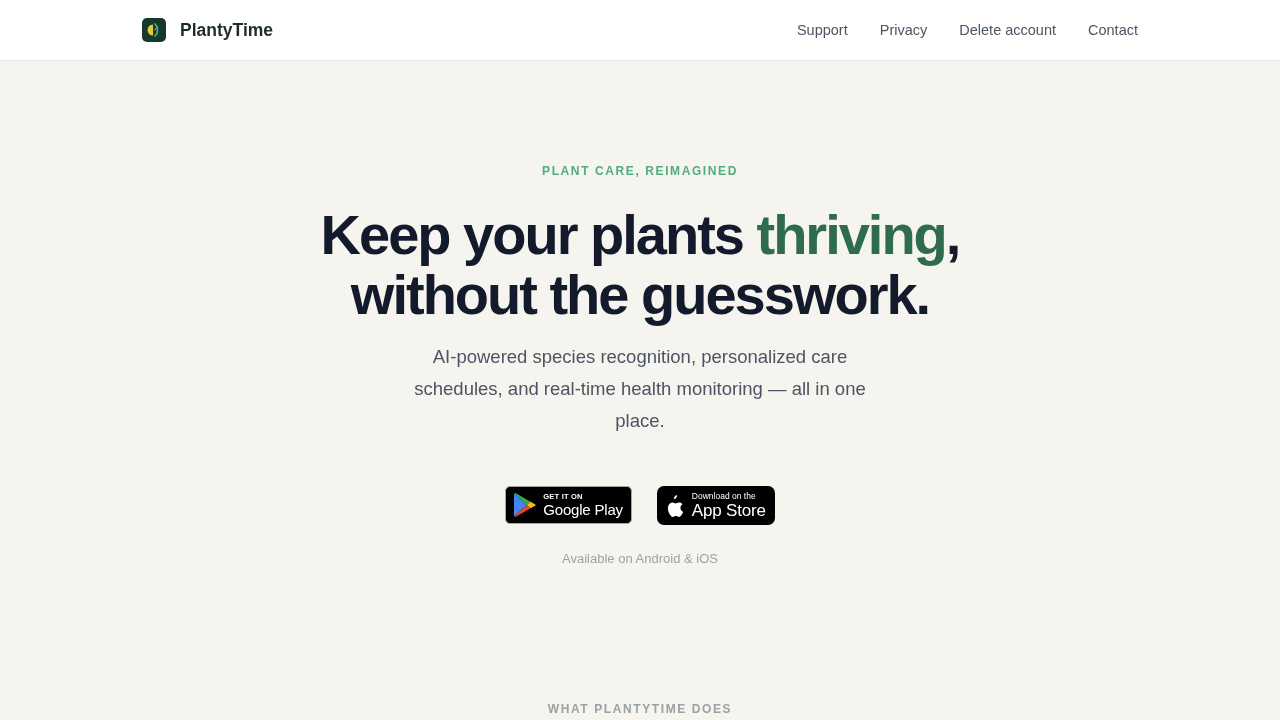 This screenshot has height=720, width=1280. What do you see at coordinates (154, 30) in the screenshot?
I see `logo-icon` at bounding box center [154, 30].